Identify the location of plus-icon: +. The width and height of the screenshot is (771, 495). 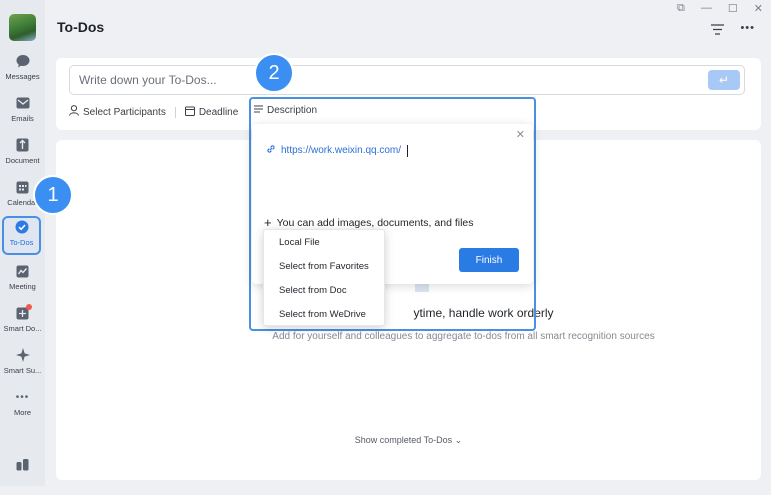
(268, 222).